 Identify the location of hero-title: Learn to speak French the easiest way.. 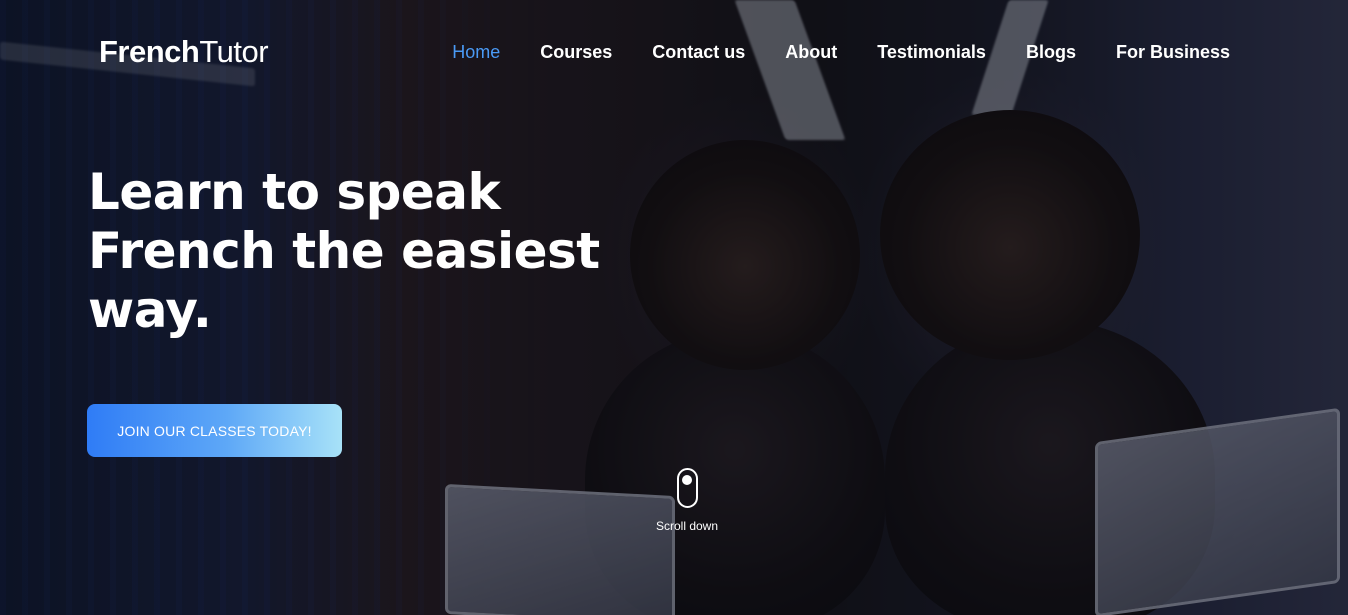
(348, 251).